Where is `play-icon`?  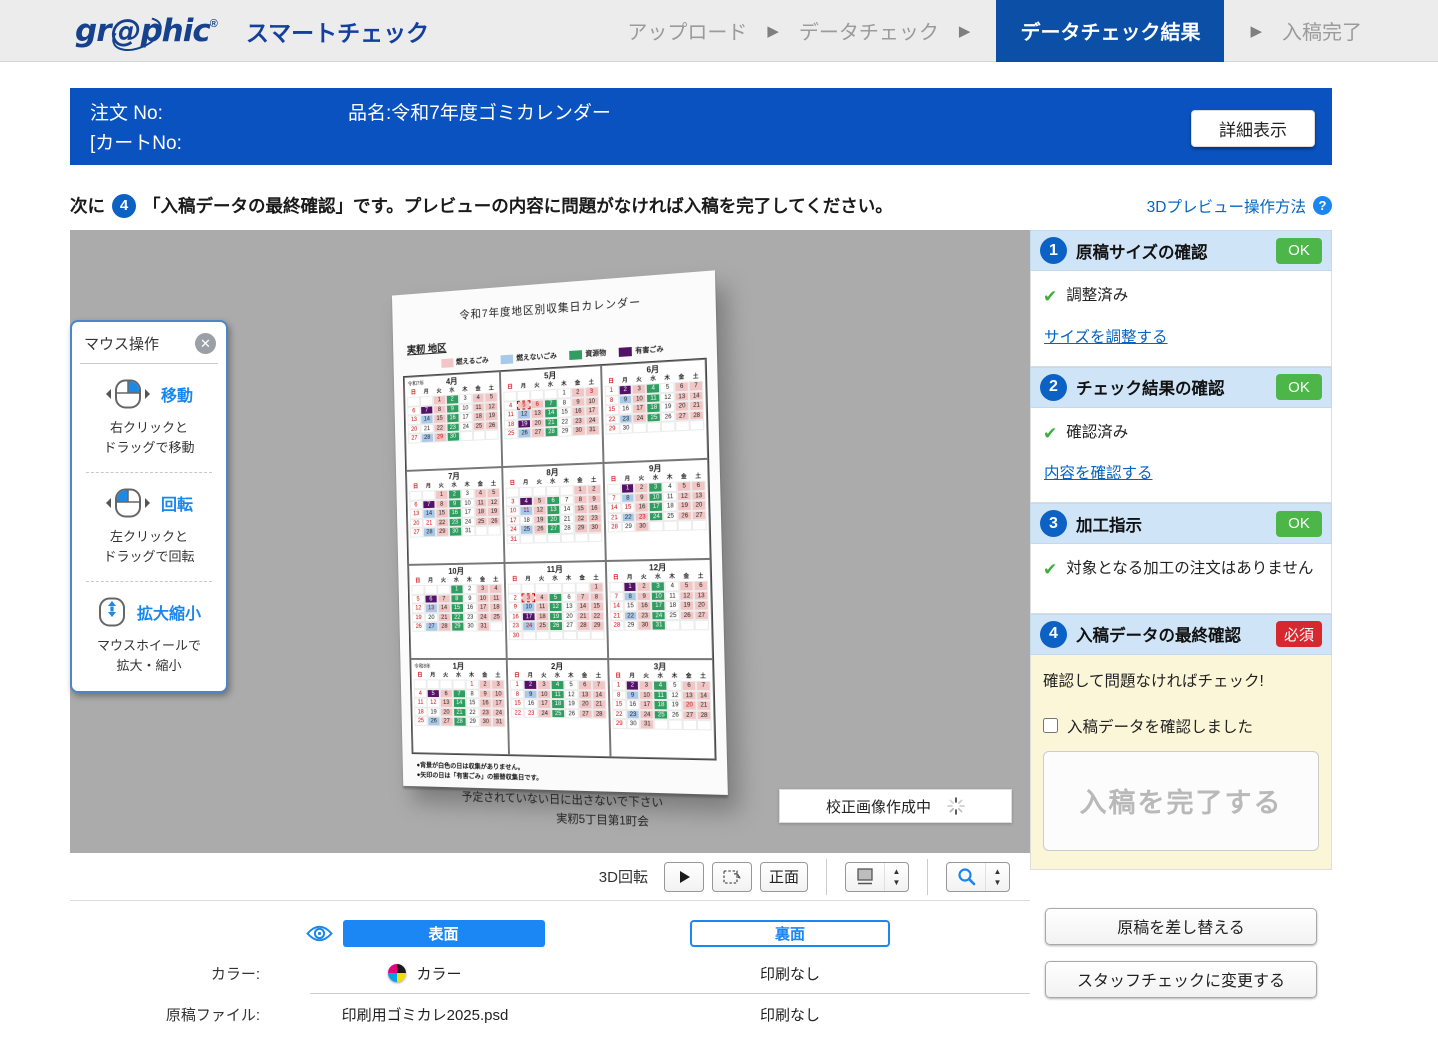 play-icon is located at coordinates (684, 876).